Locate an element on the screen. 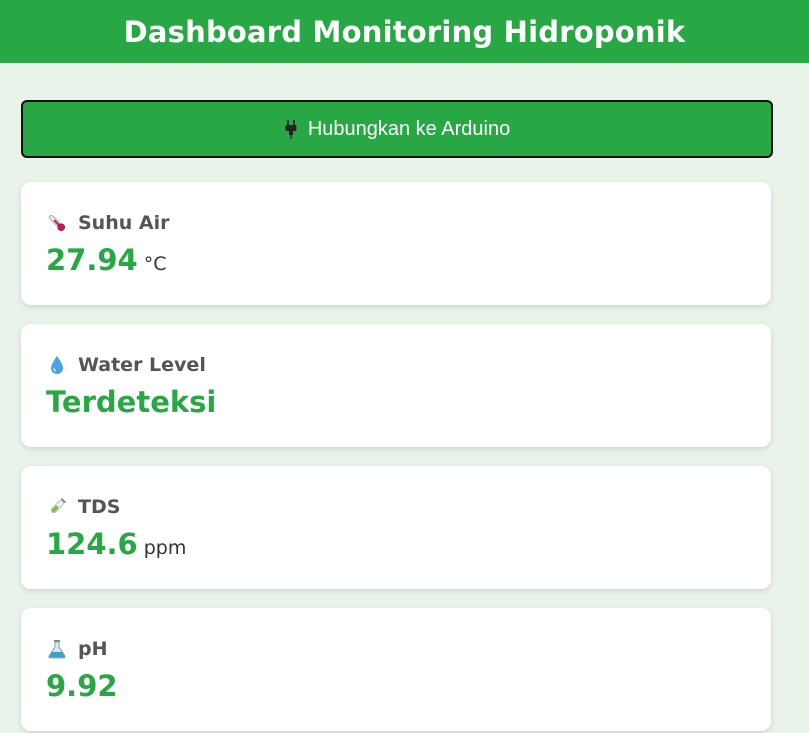  thermometer-icon is located at coordinates (57, 223).